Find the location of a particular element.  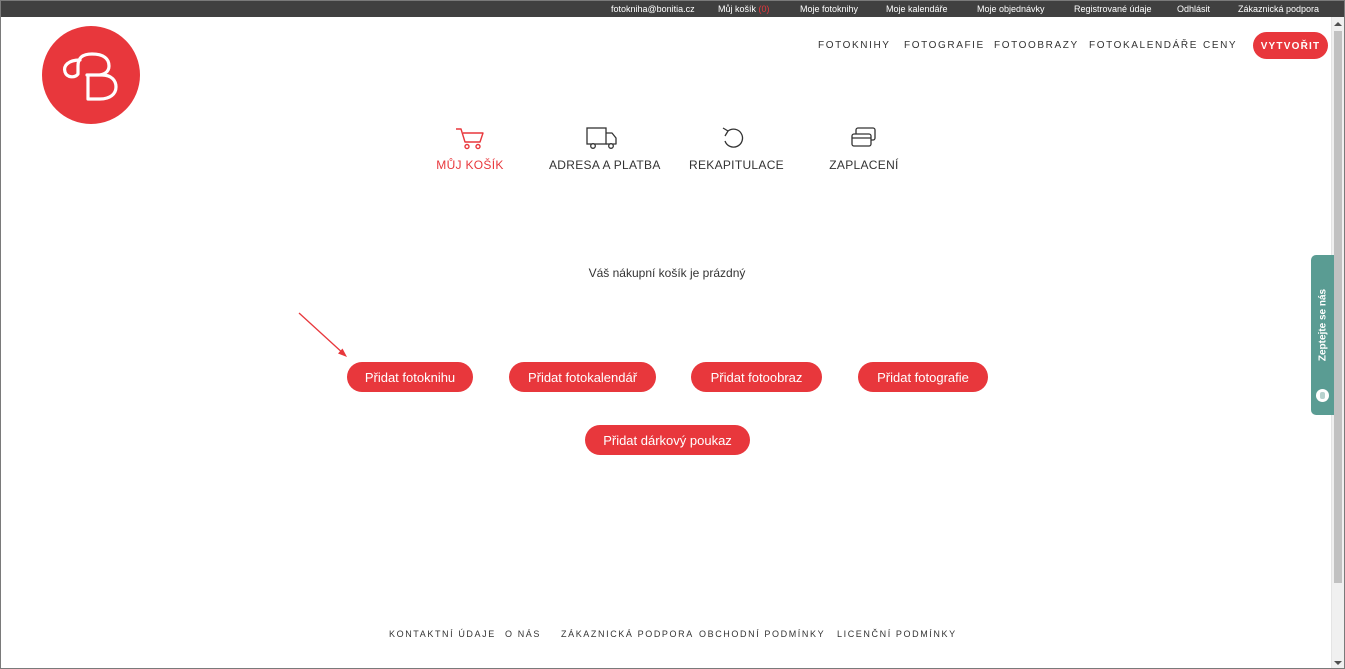

step-payment: ZAPLACENÍ is located at coordinates (864, 148).